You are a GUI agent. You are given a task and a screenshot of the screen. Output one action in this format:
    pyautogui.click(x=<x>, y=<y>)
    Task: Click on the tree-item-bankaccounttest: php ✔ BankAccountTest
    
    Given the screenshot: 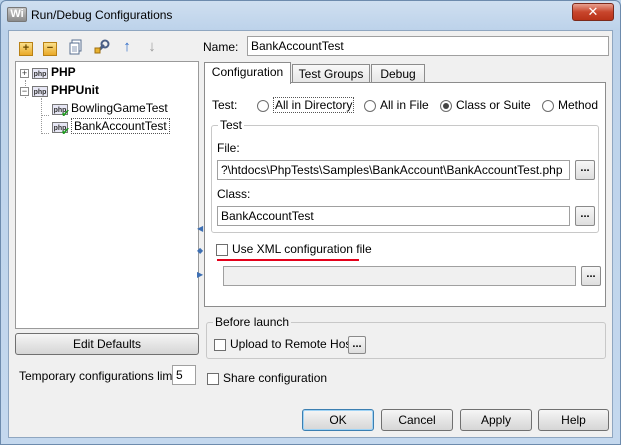 What is the action you would take?
    pyautogui.click(x=111, y=127)
    